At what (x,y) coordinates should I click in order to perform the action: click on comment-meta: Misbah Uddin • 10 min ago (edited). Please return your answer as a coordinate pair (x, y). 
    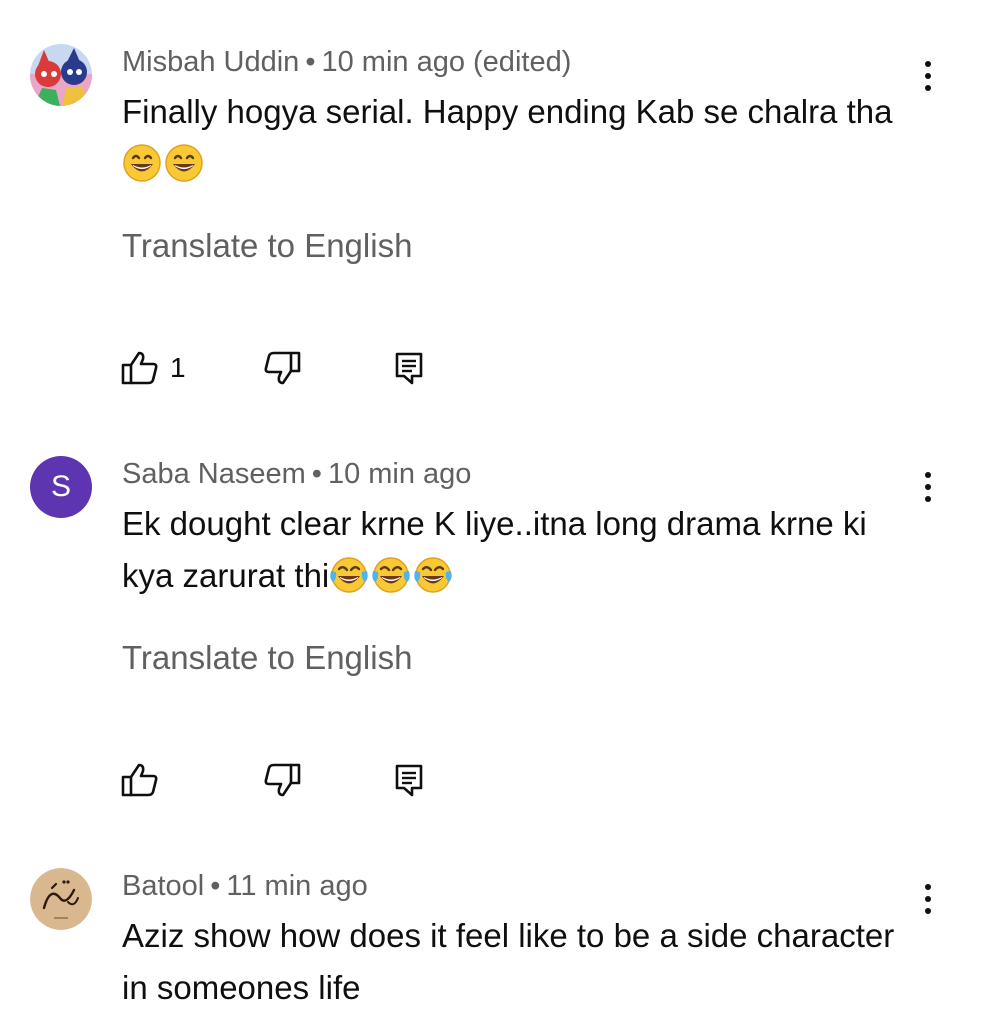
    Looking at the image, I should click on (346, 62).